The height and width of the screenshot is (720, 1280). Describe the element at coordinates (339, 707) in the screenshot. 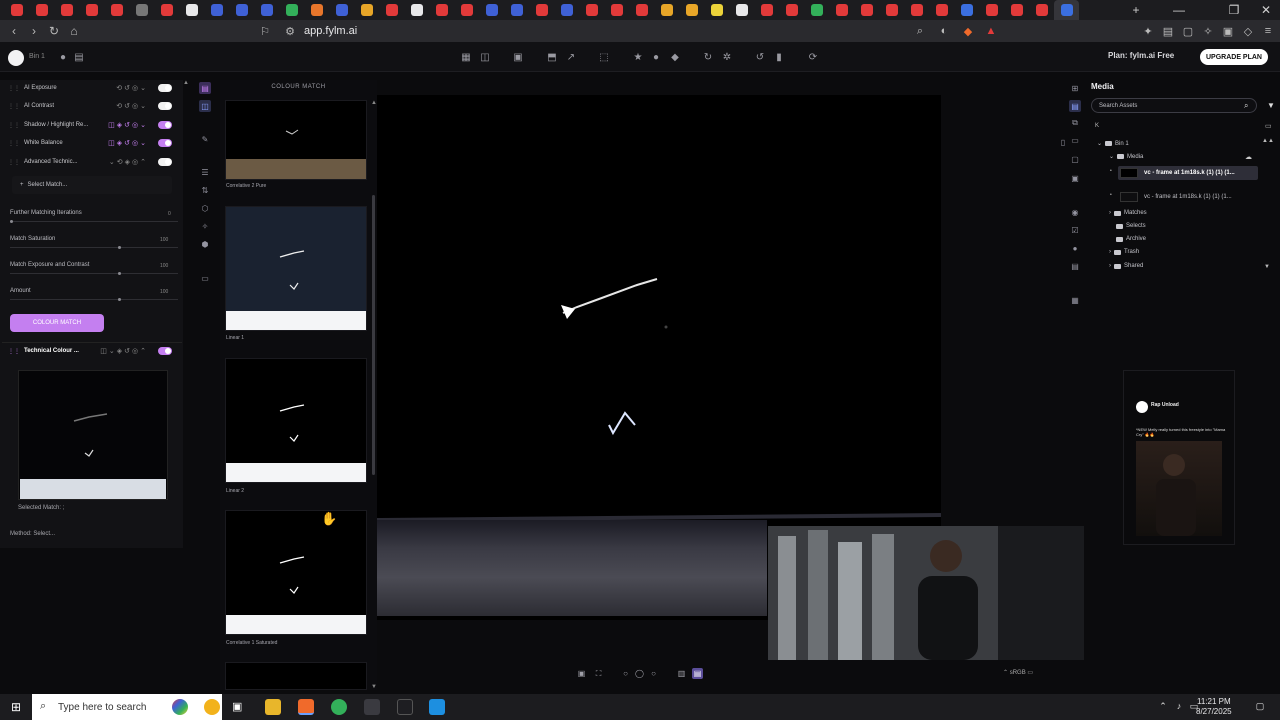

I see `obs-taskbar-icon` at that location.